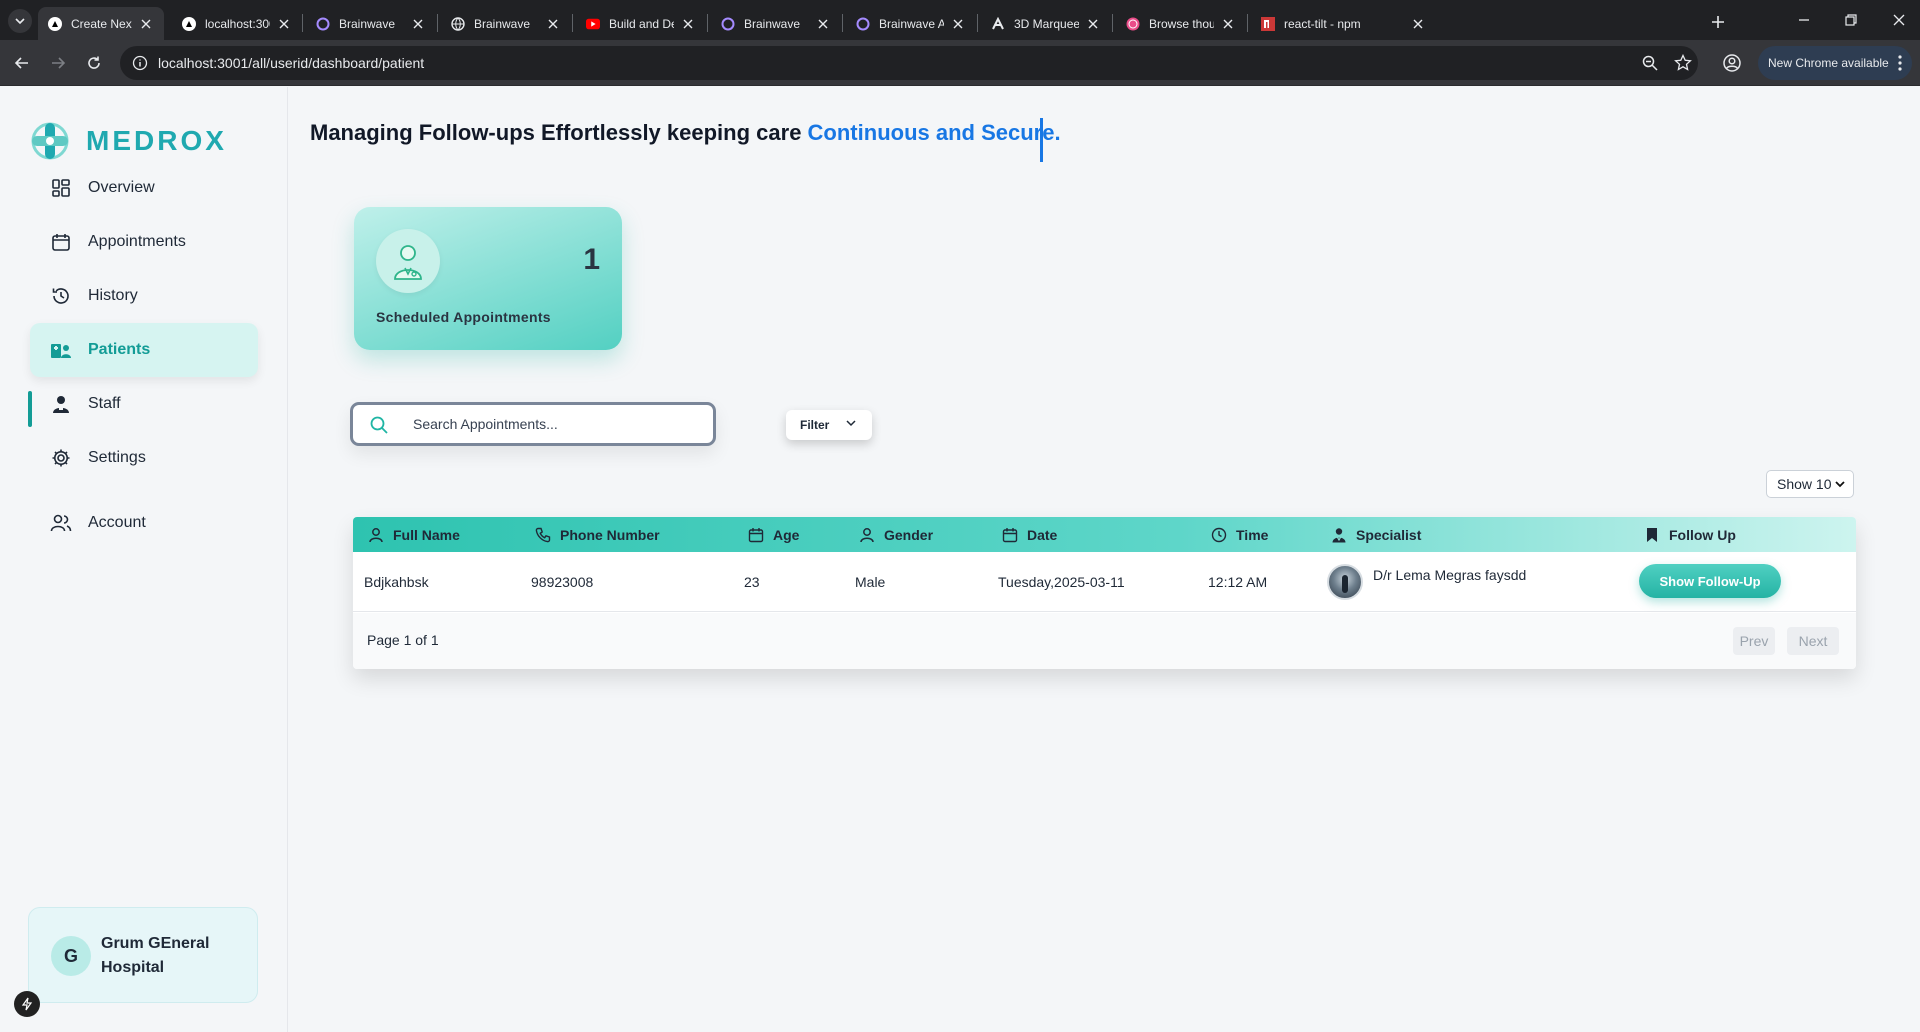 This screenshot has width=1920, height=1032. What do you see at coordinates (558, 424) in the screenshot?
I see `search-input` at bounding box center [558, 424].